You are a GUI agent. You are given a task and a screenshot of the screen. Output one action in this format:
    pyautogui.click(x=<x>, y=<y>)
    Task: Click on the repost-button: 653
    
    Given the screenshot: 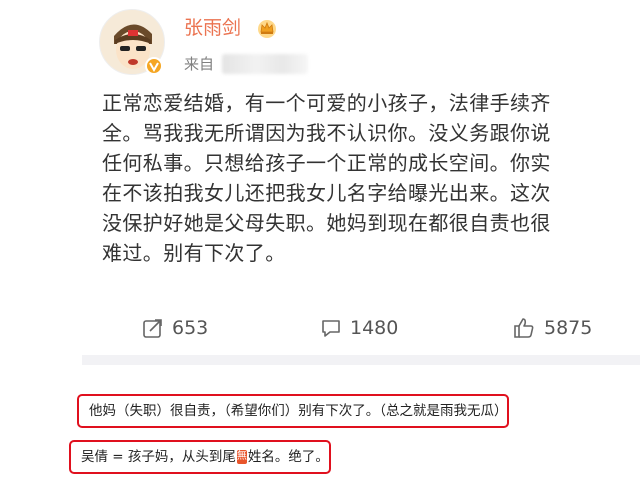 What is the action you would take?
    pyautogui.click(x=175, y=328)
    